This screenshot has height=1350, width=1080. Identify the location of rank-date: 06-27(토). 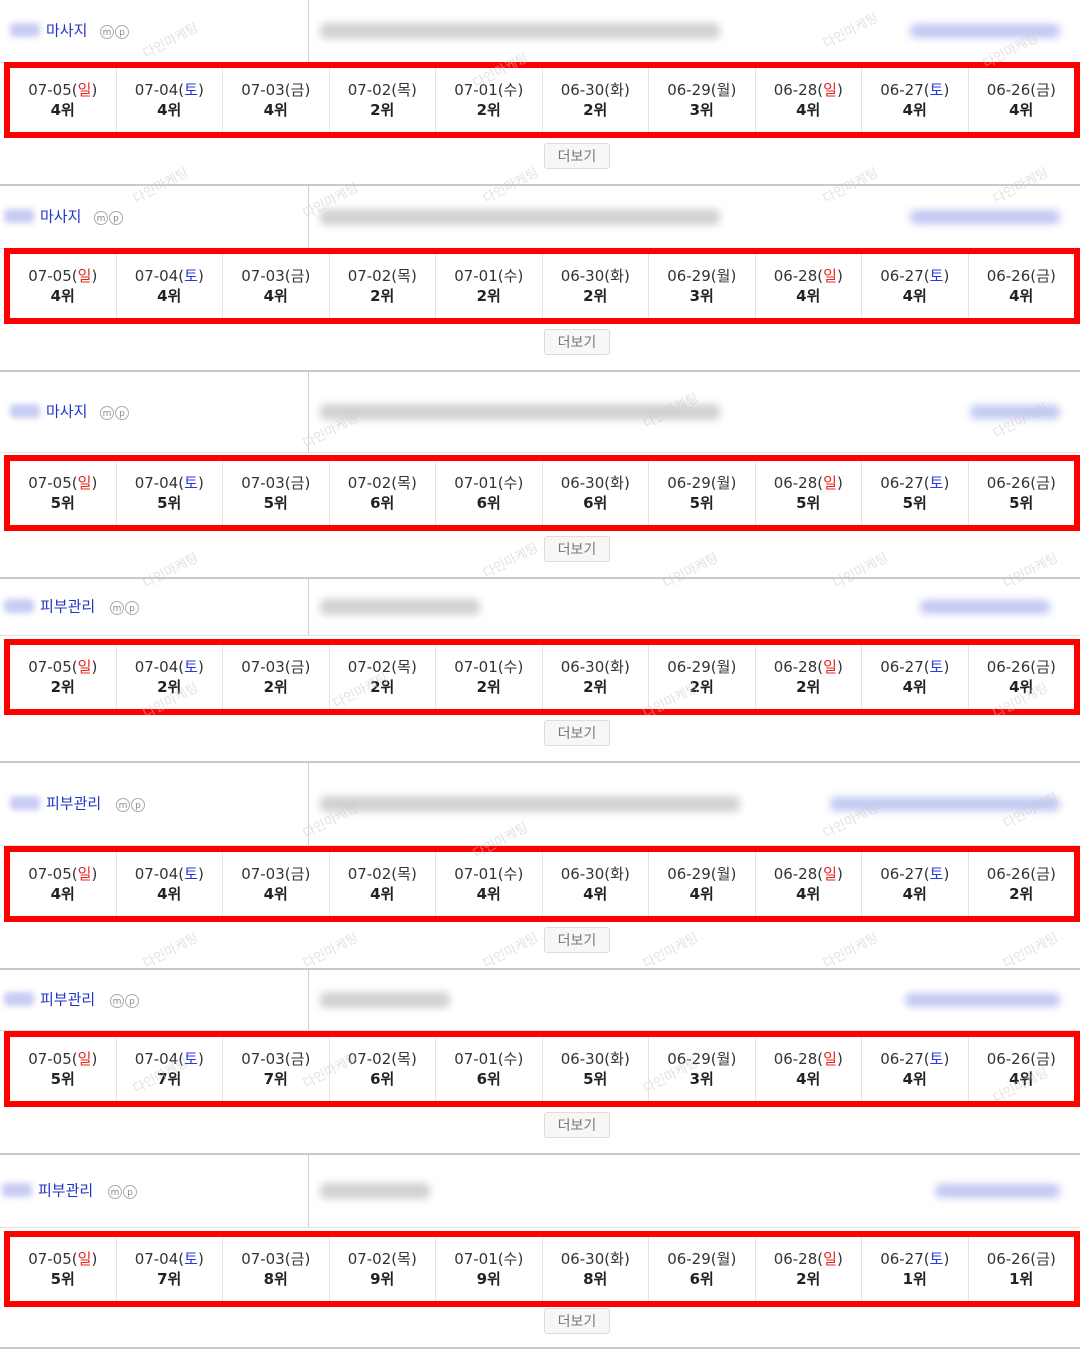
(914, 667).